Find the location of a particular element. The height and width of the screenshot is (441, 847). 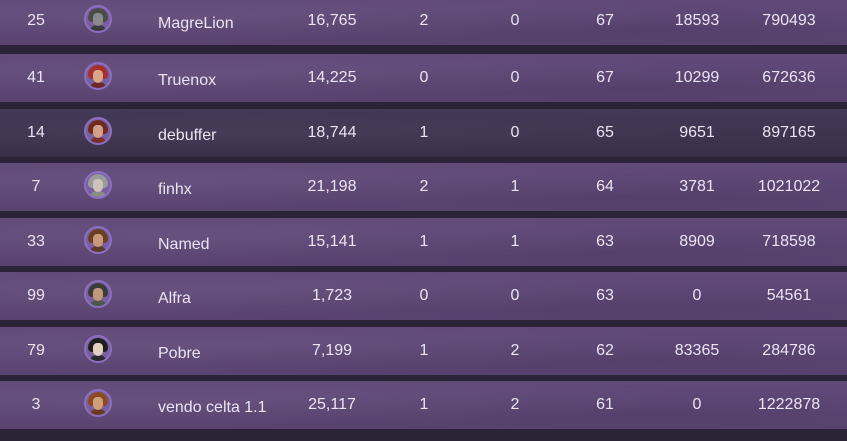

table-row: 25 MagreLion 16,765 2 0 67 18593 790493 is located at coordinates (423, 22).